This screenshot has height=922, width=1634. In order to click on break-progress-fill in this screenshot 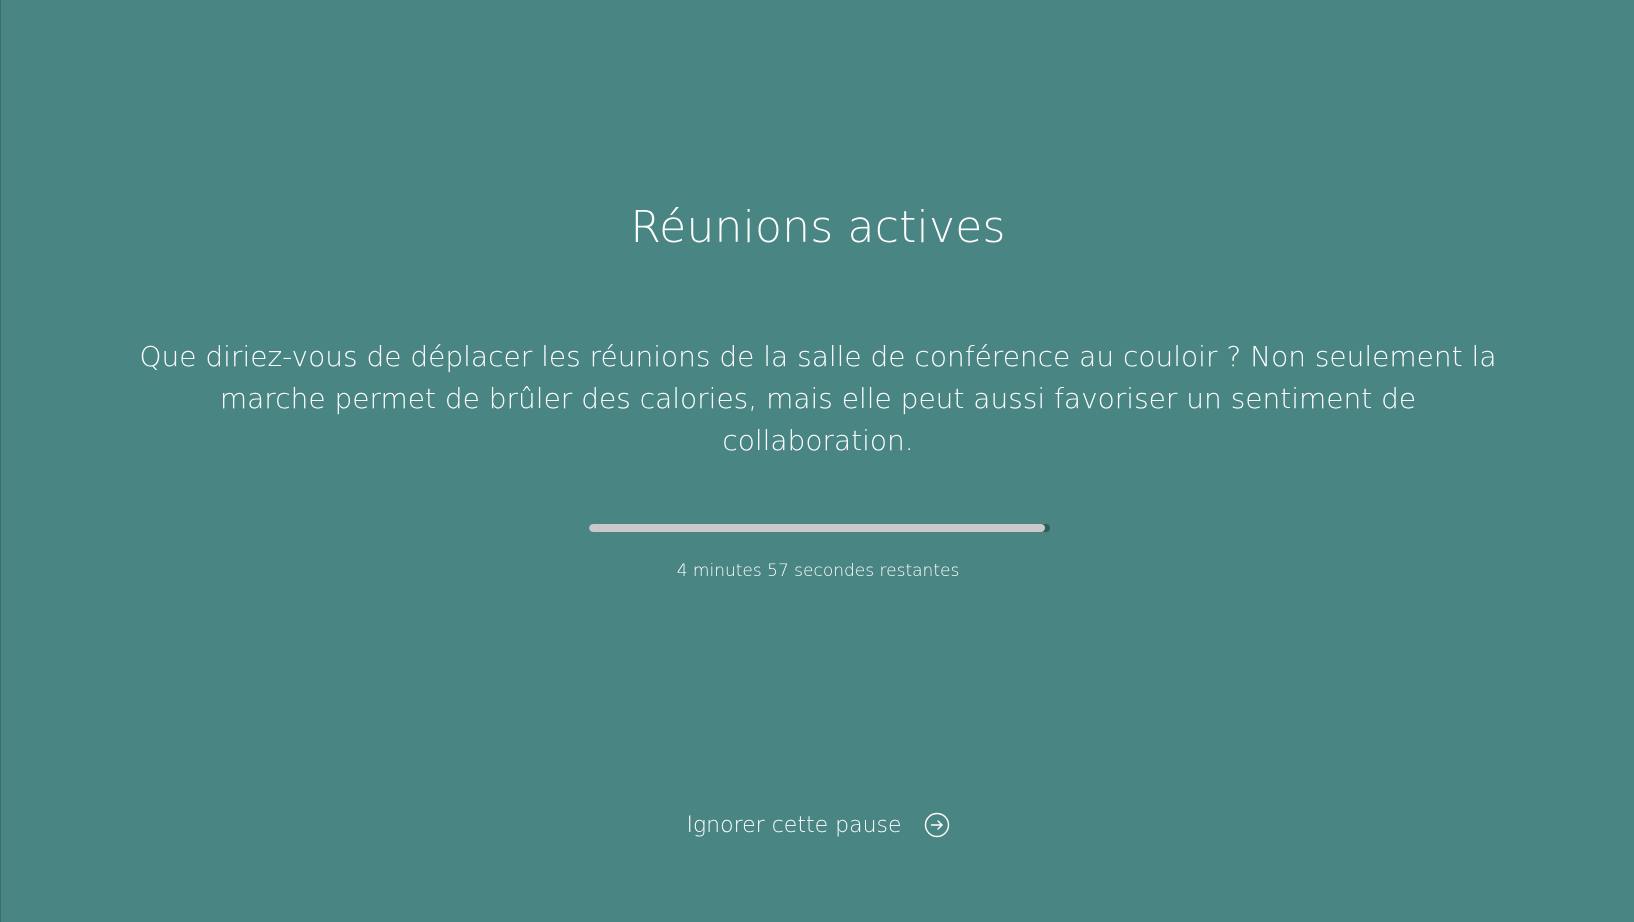, I will do `click(817, 528)`.